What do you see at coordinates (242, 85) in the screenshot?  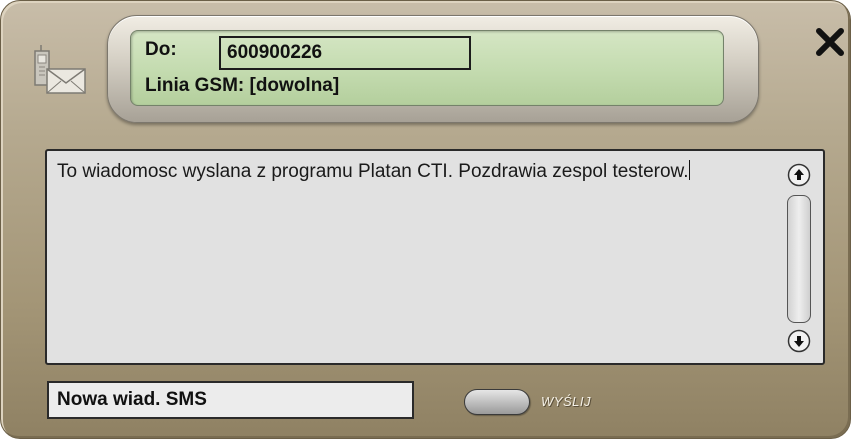 I see `gsm-line-label: Linia GSM: [dowolna]` at bounding box center [242, 85].